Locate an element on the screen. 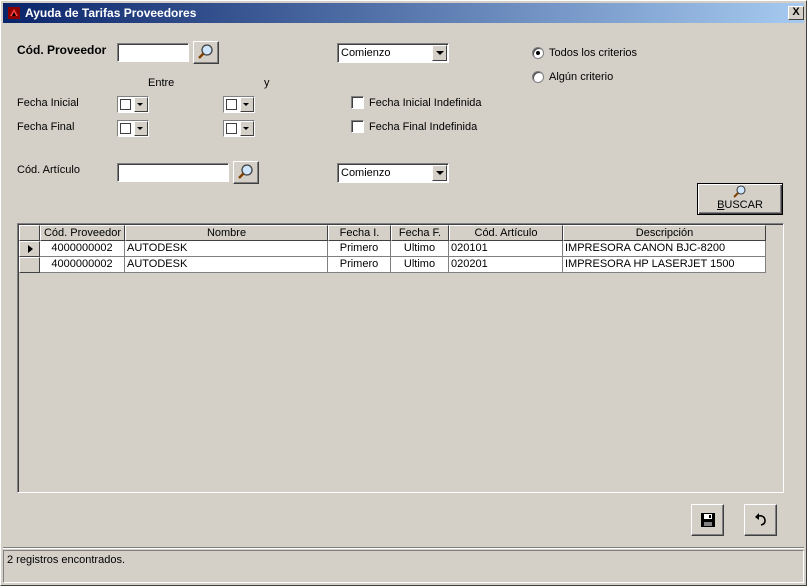 The height and width of the screenshot is (586, 807). y-label: y is located at coordinates (267, 83).